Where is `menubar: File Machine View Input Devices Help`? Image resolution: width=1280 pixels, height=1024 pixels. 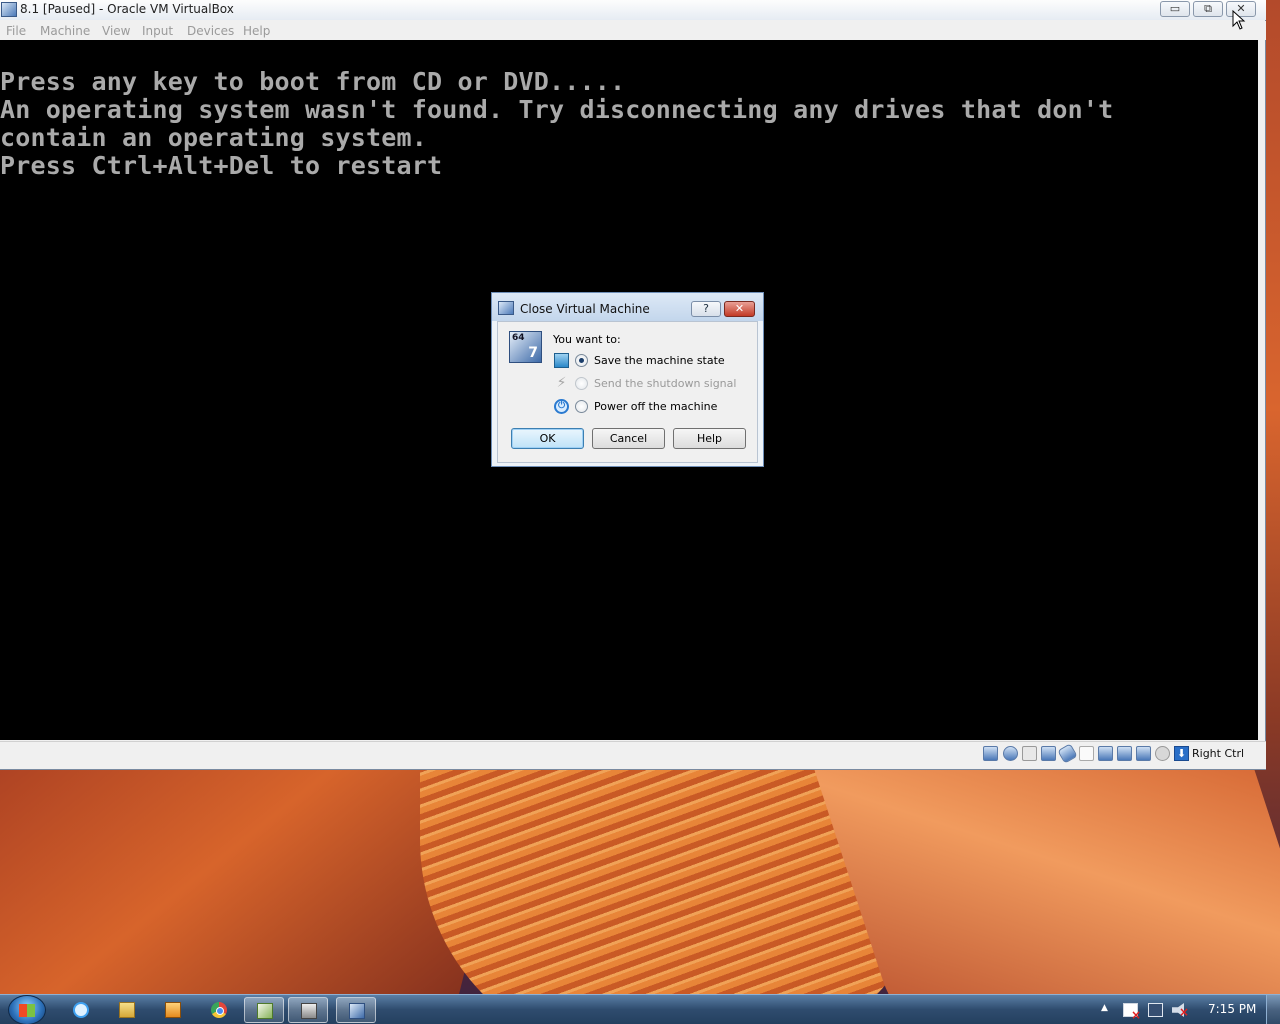 menubar: File Machine View Input Devices Help is located at coordinates (633, 30).